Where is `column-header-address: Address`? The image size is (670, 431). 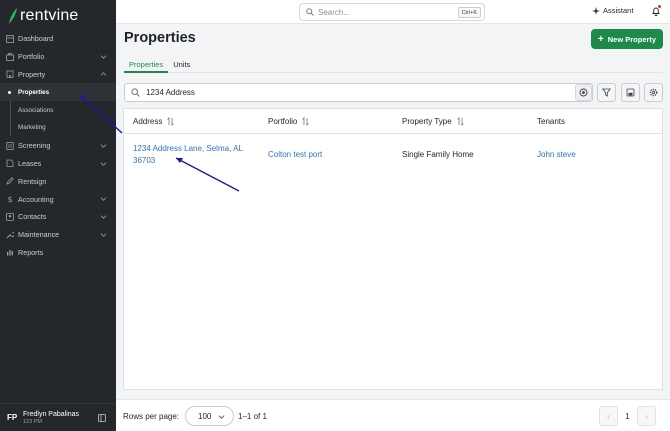 column-header-address: Address is located at coordinates (154, 121).